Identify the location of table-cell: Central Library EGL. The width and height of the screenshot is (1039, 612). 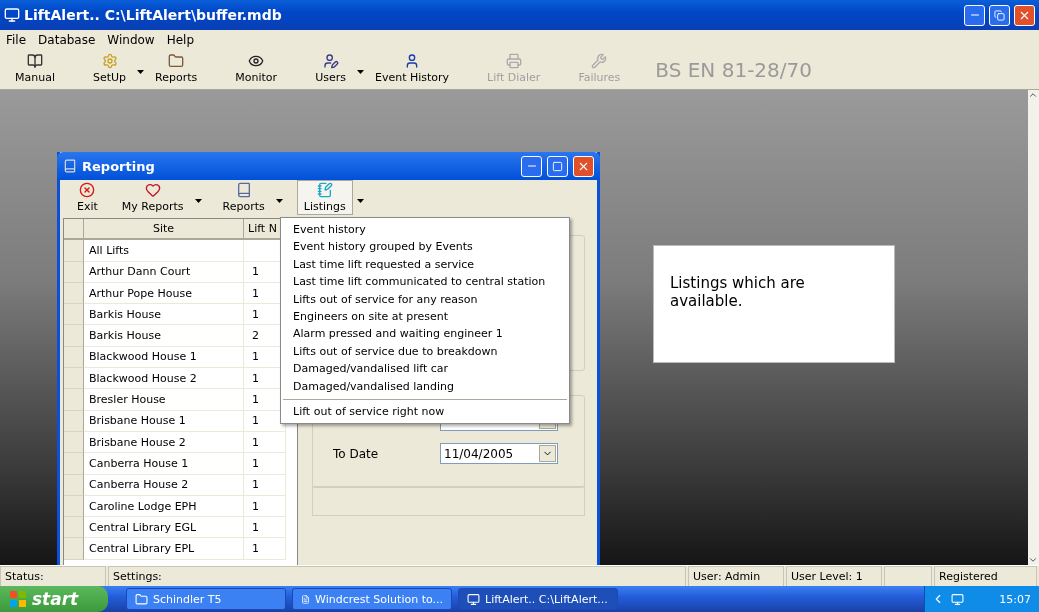
(164, 528).